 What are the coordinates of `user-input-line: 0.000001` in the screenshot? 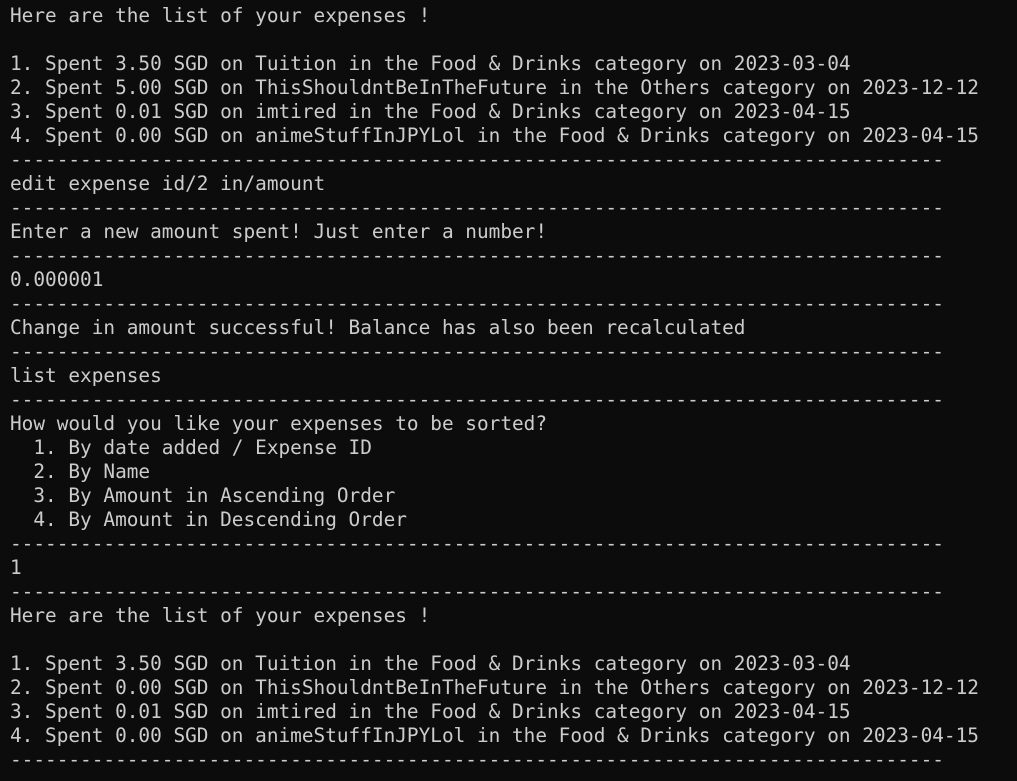 It's located at (57, 279).